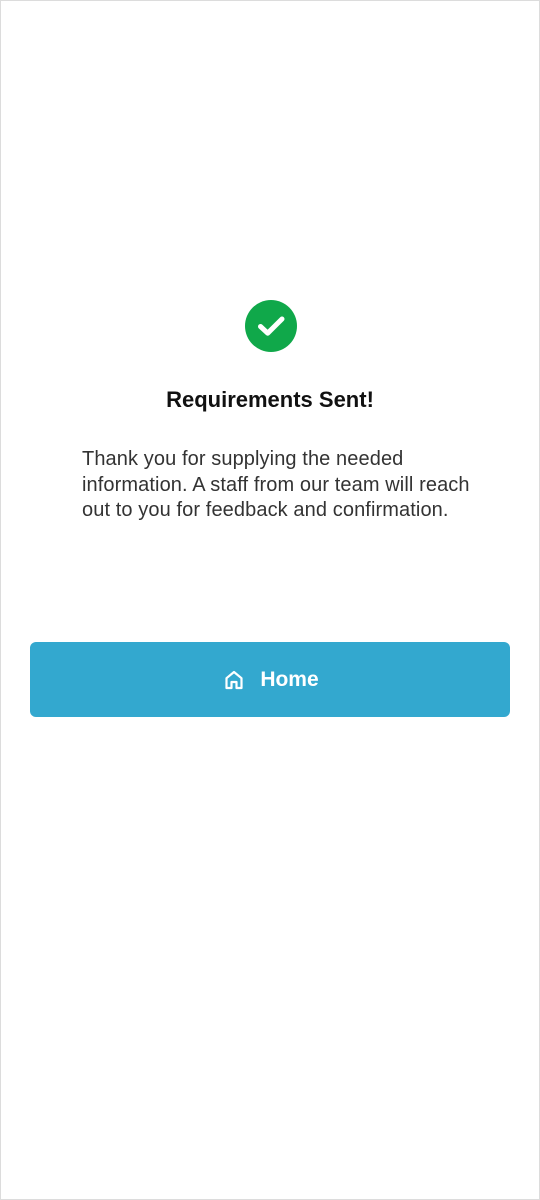 This screenshot has width=540, height=1200. What do you see at coordinates (271, 326) in the screenshot?
I see `check-circle-icon` at bounding box center [271, 326].